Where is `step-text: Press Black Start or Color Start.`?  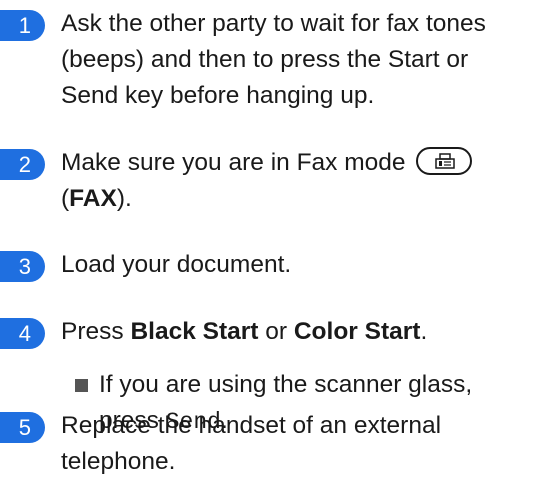 step-text: Press Black Start or Color Start. is located at coordinates (296, 332).